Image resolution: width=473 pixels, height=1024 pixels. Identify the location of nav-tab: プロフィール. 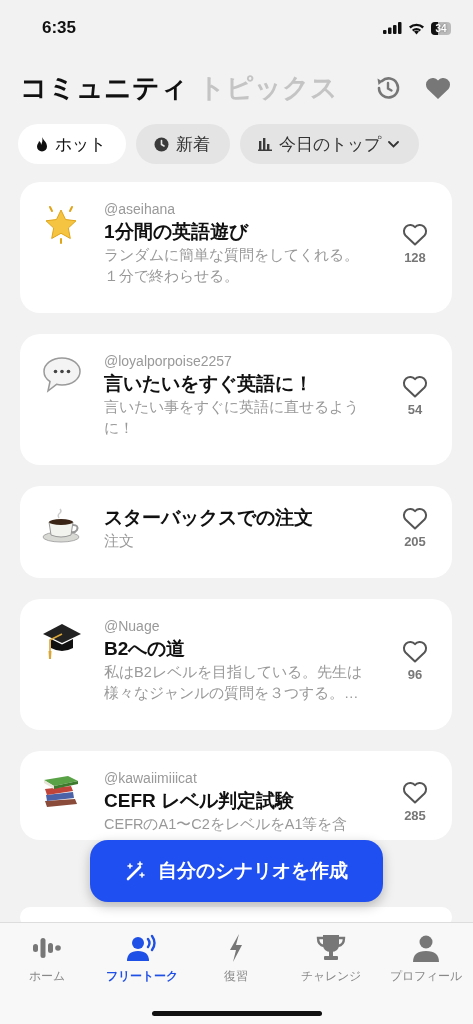
(425, 958).